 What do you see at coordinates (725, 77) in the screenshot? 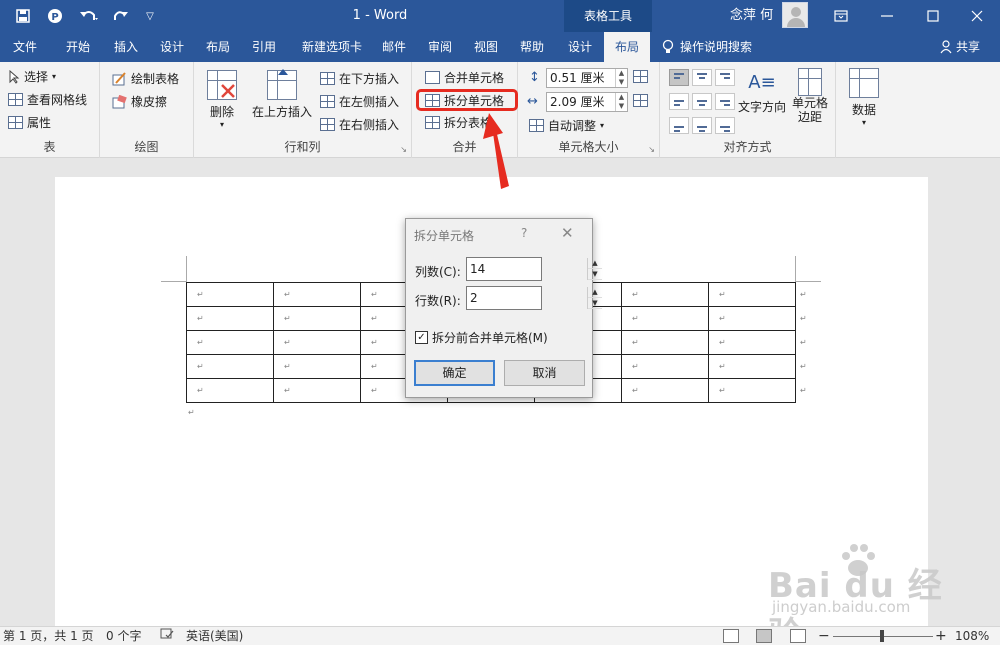
I see `align-top-right-icon` at bounding box center [725, 77].